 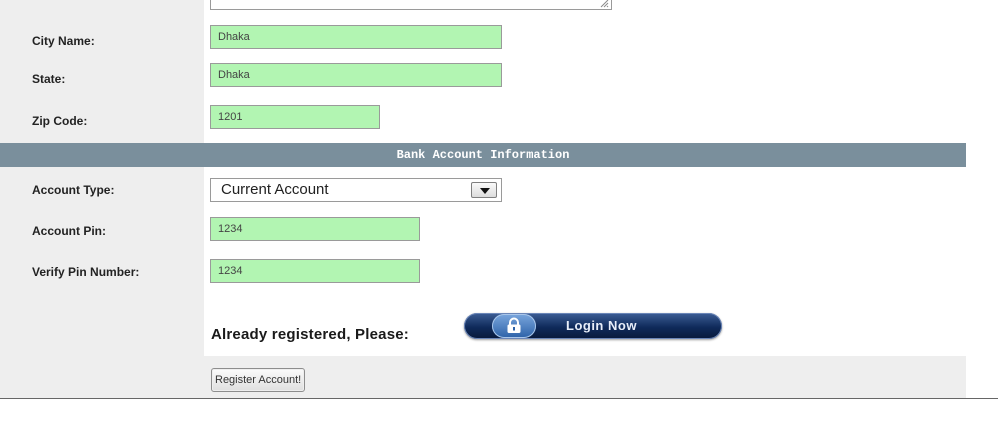 What do you see at coordinates (69, 231) in the screenshot?
I see `account-pin-label: Account Pin:` at bounding box center [69, 231].